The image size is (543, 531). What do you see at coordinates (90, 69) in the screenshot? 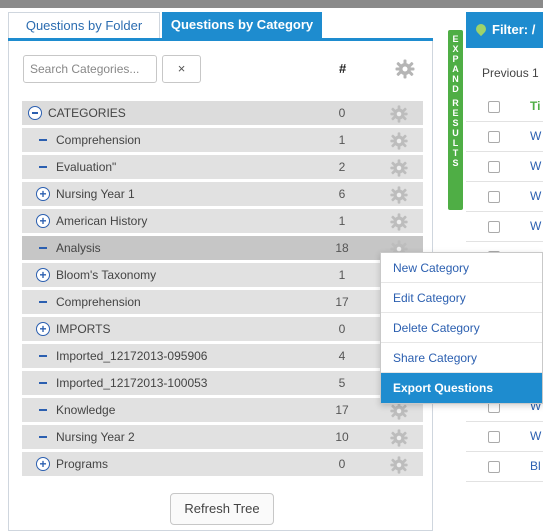
I see `search-categories-input` at bounding box center [90, 69].